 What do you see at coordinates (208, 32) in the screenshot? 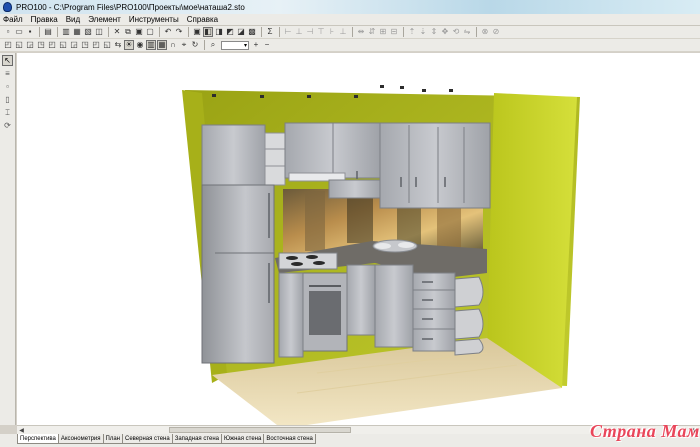
I see `perspective-view-icon: ◧` at bounding box center [208, 32].